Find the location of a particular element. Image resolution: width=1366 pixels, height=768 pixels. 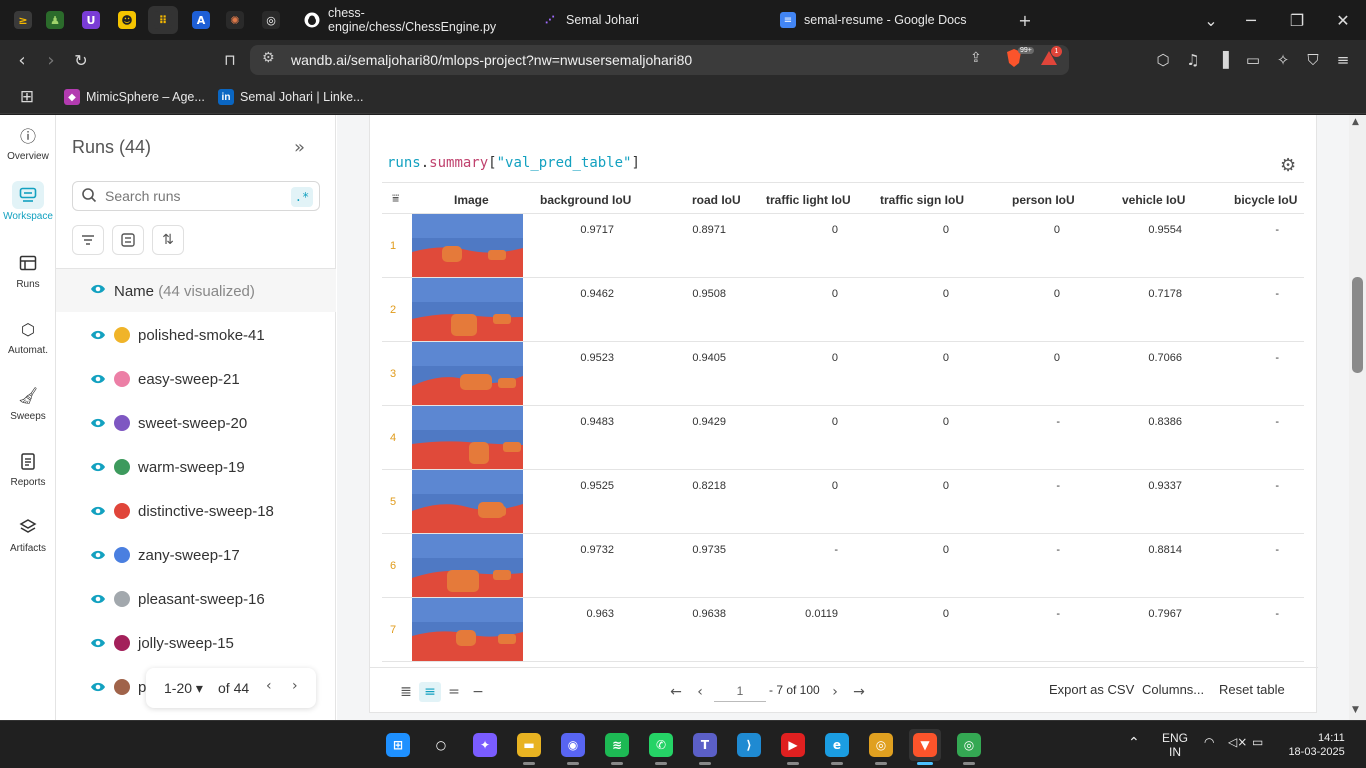

menu-icon: ≡ is located at coordinates (1343, 60).